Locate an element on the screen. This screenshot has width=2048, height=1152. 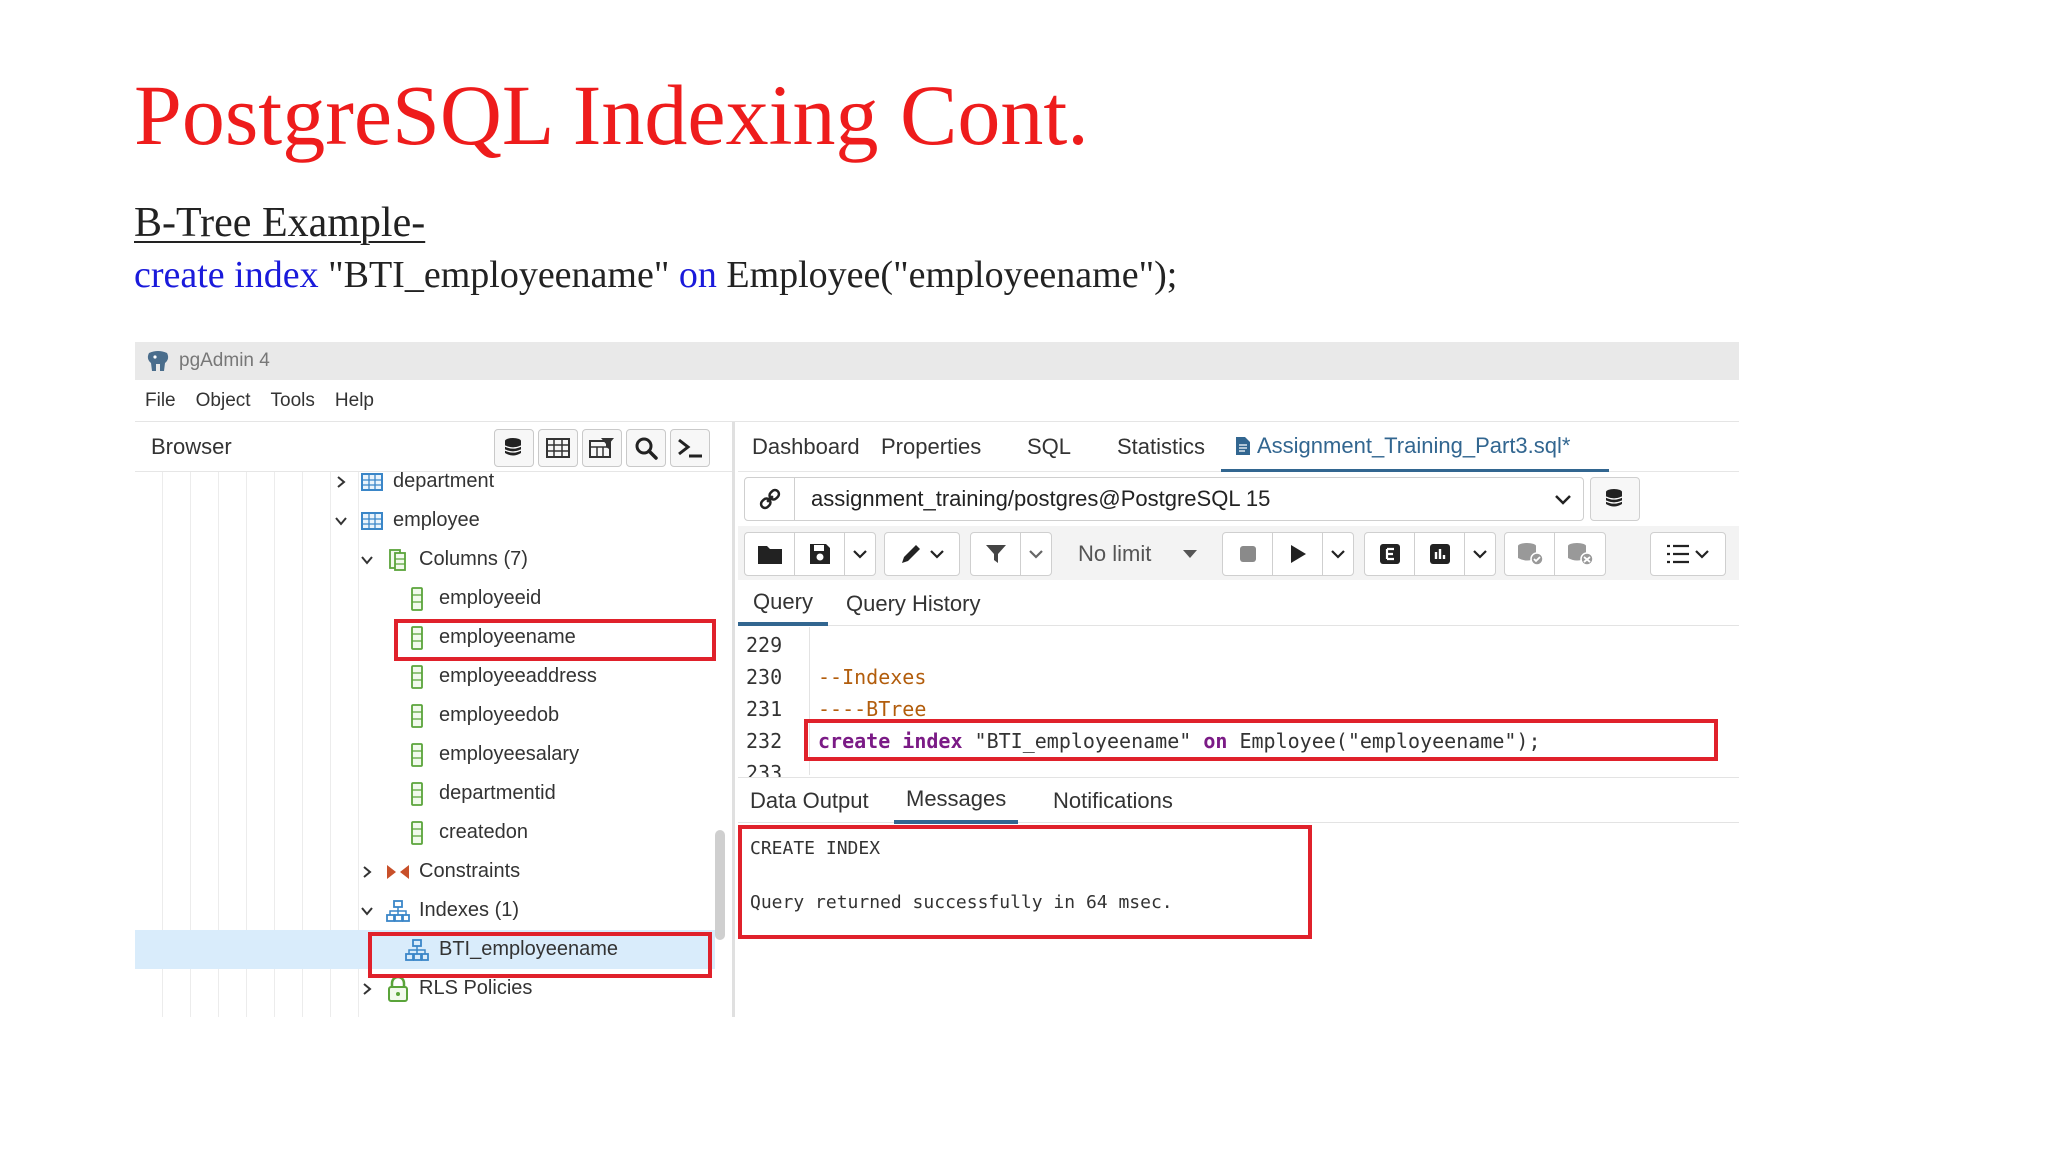
tree-item-employee: employee is located at coordinates (425, 520).